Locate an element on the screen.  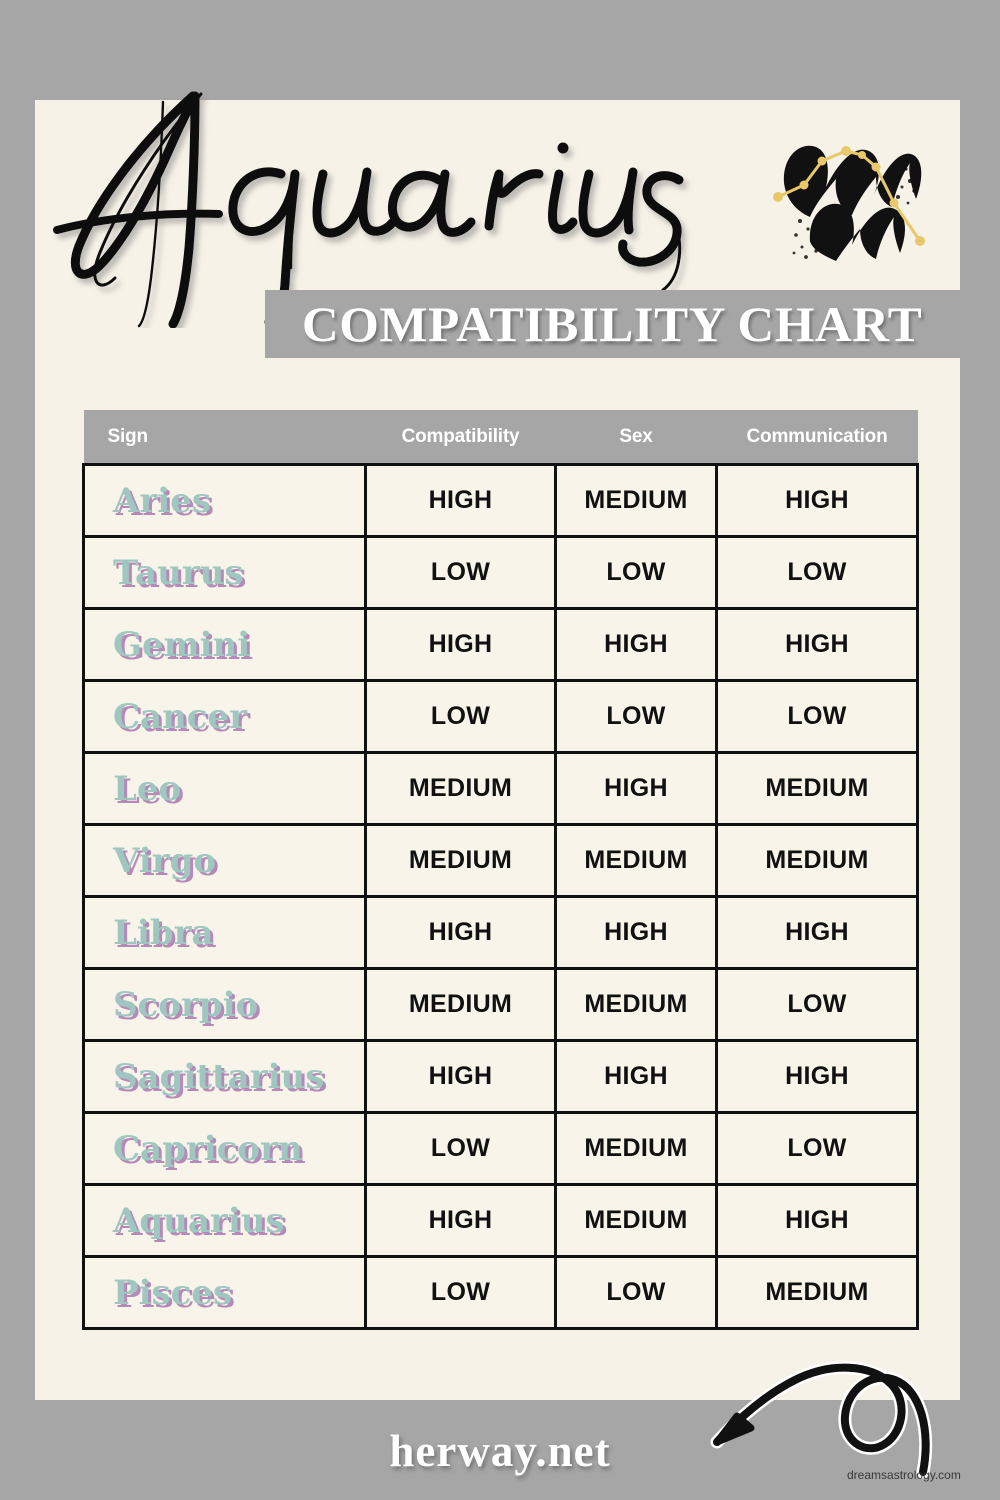
table-row: Scorpio MEDIUM MEDIUM LOW is located at coordinates (500, 1004).